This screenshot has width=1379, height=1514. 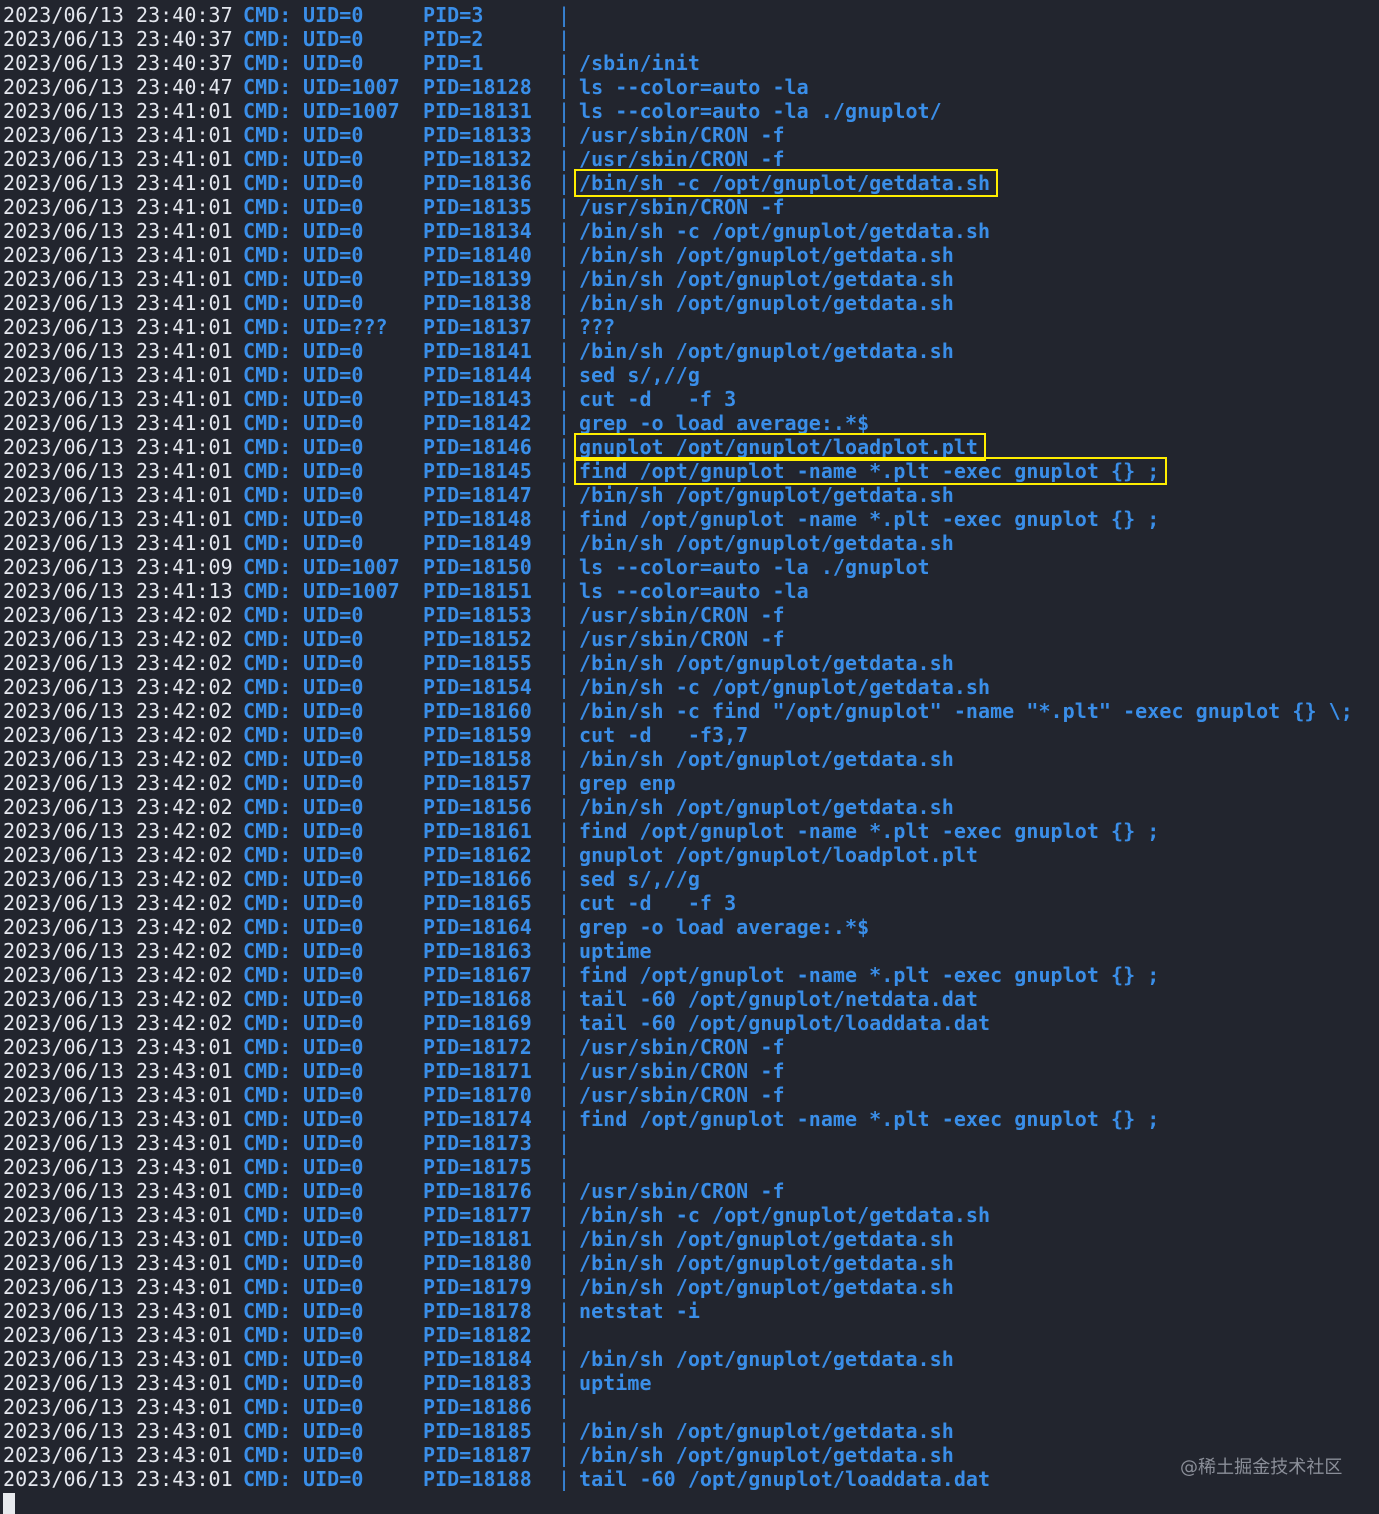 I want to click on pid-field: PID=3, so click(x=453, y=15).